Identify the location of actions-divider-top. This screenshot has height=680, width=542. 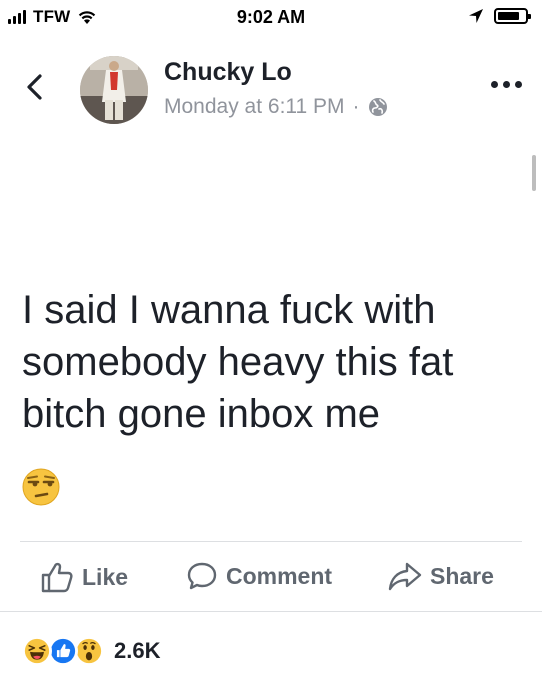
(271, 541).